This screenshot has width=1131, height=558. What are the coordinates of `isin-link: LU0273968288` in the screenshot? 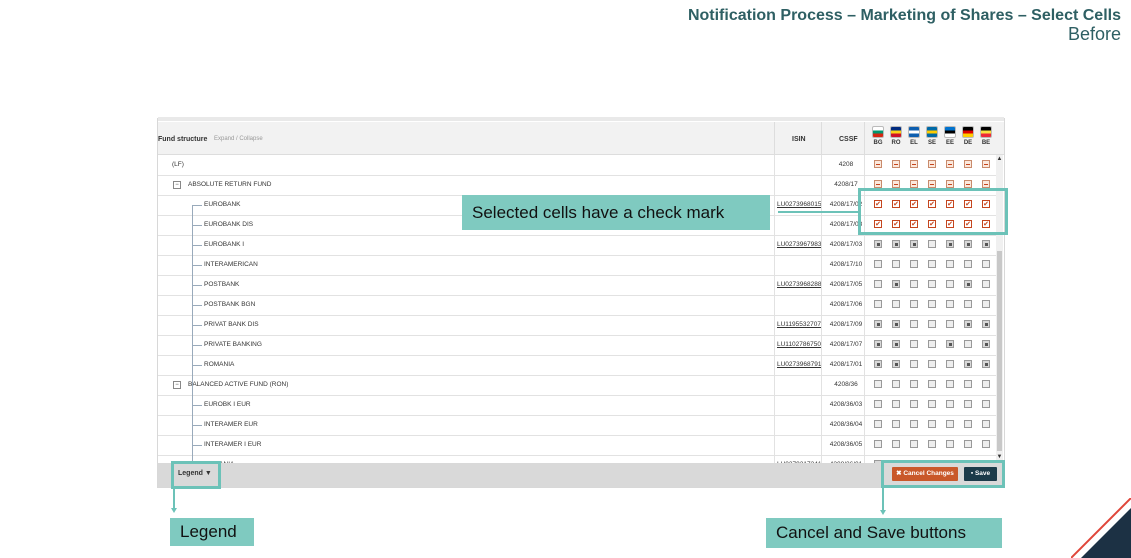 It's located at (799, 284).